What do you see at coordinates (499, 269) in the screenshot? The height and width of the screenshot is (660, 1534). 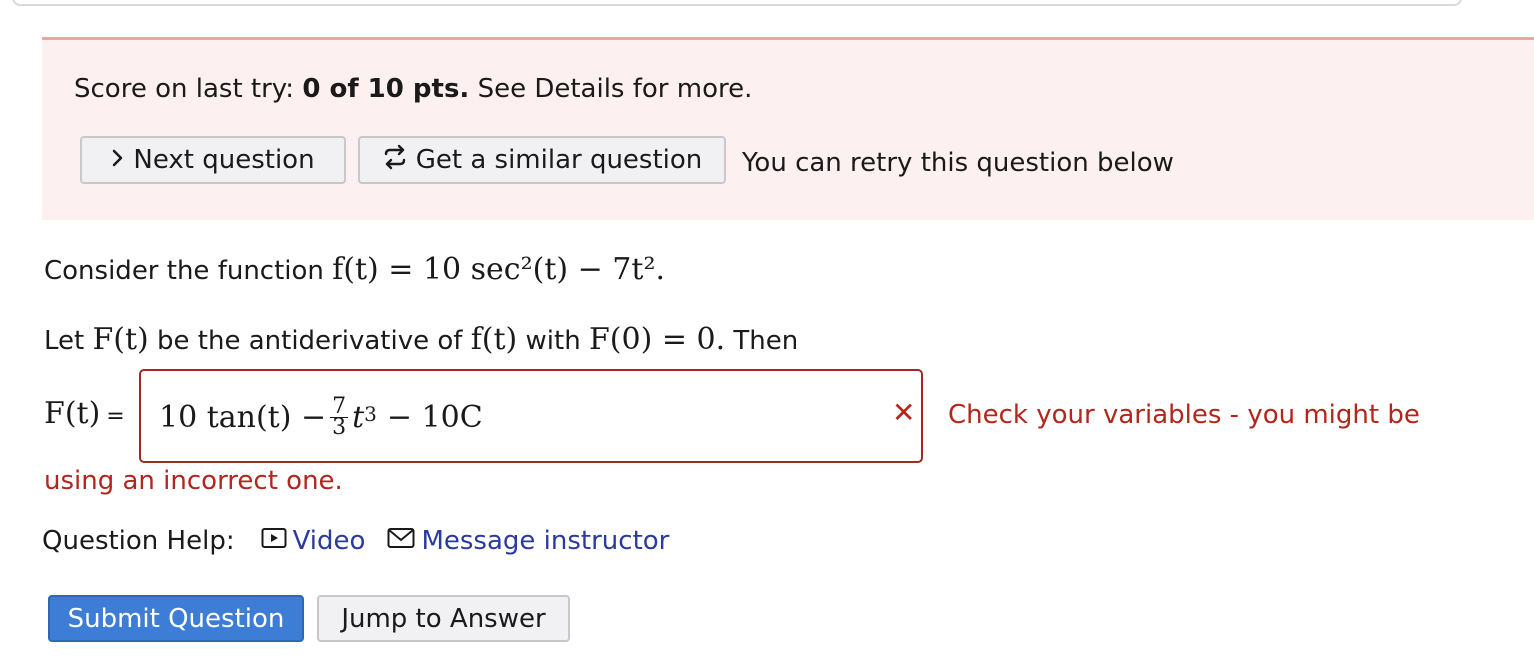 I see `function-expression: f(t) = 10 sec²(t) − 7t².` at bounding box center [499, 269].